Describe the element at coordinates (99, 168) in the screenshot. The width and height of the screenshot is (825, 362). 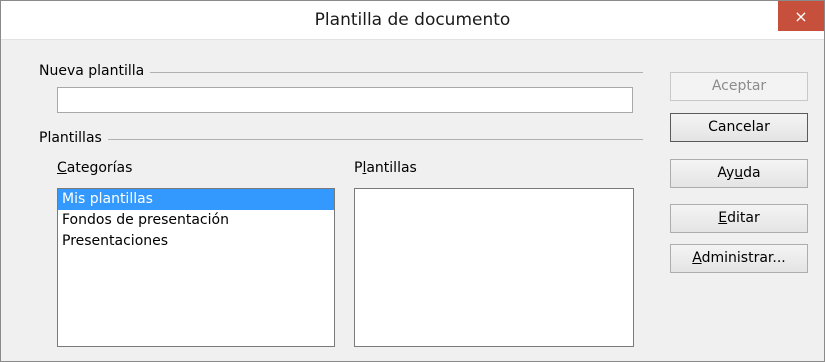
I see `categories-label-text: ategorías` at that location.